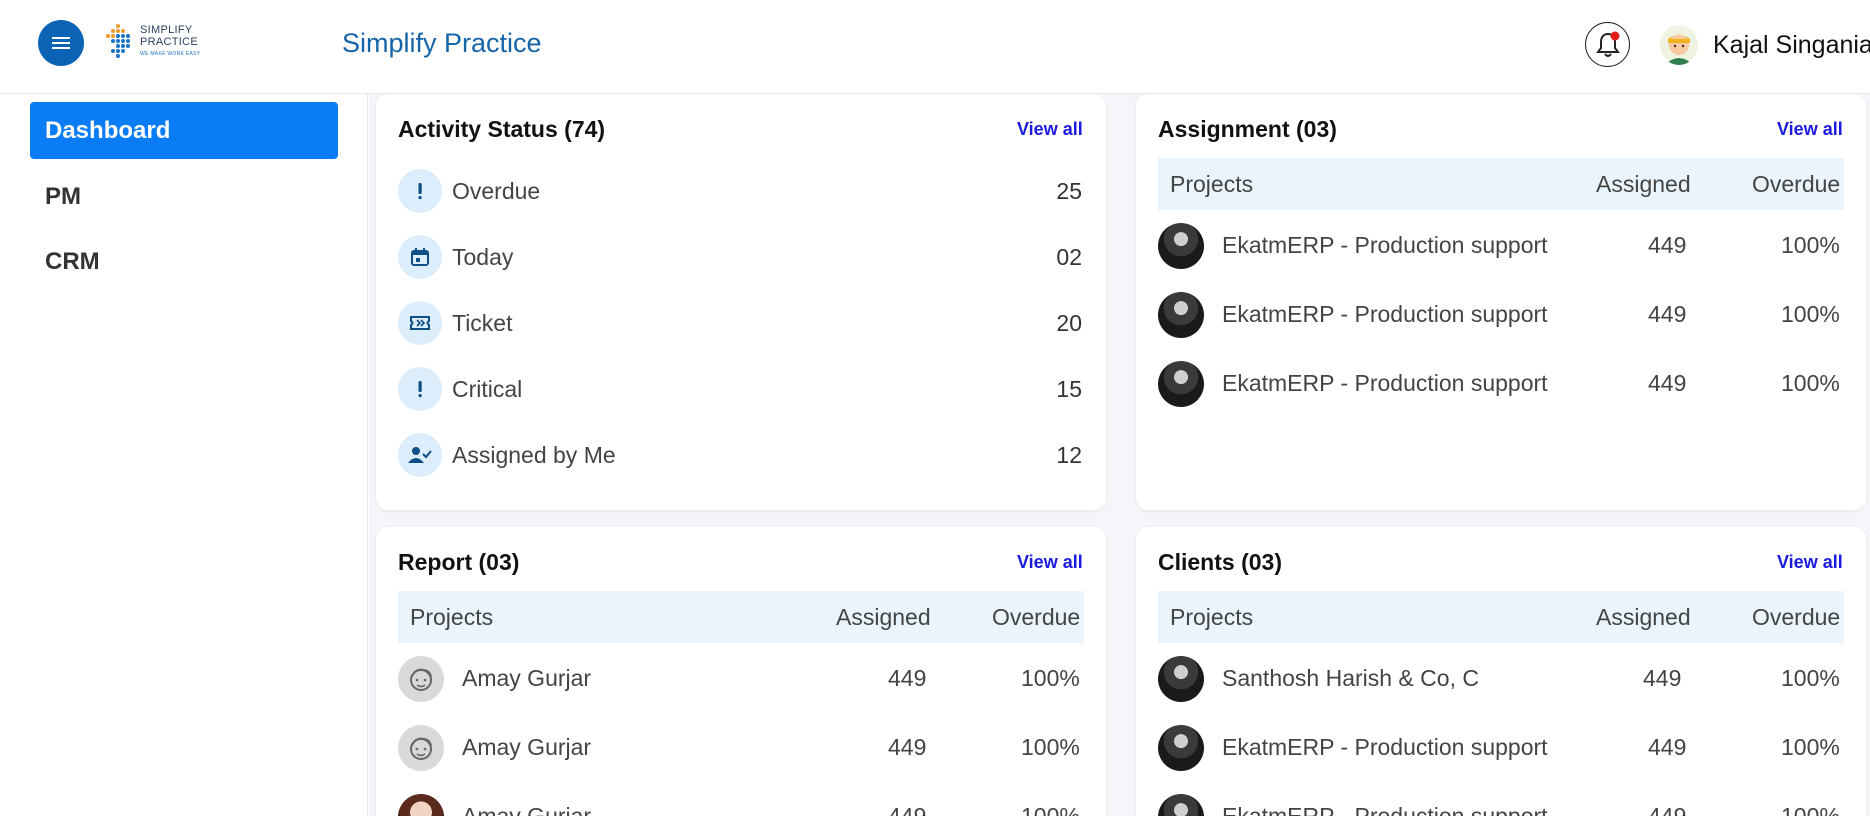 The width and height of the screenshot is (1870, 816). What do you see at coordinates (420, 455) in the screenshot?
I see `user-check-icon` at bounding box center [420, 455].